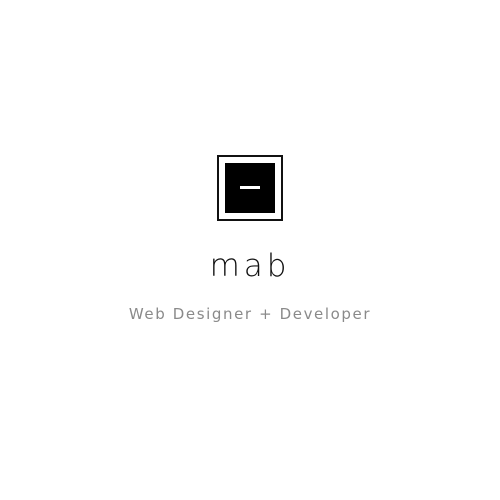  Describe the element at coordinates (250, 314) in the screenshot. I see `brand-tagline: Web Designer + Developer` at that location.